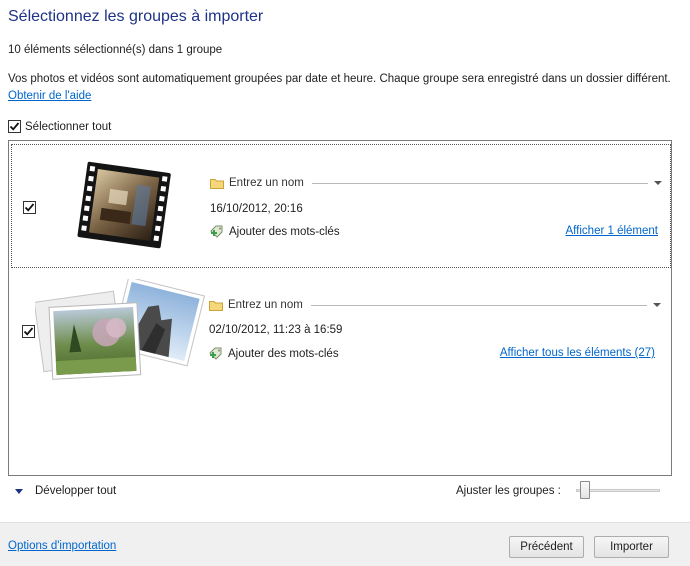  Describe the element at coordinates (19, 491) in the screenshot. I see `expand-arrow-icon` at that location.